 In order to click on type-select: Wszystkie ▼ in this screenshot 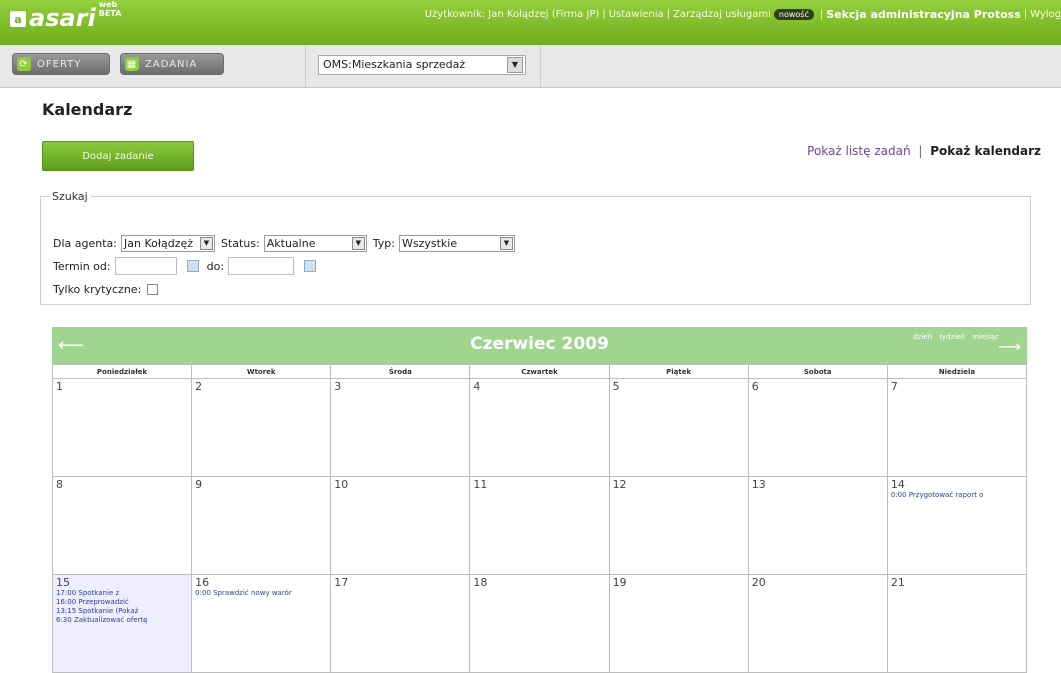, I will do `click(456, 243)`.